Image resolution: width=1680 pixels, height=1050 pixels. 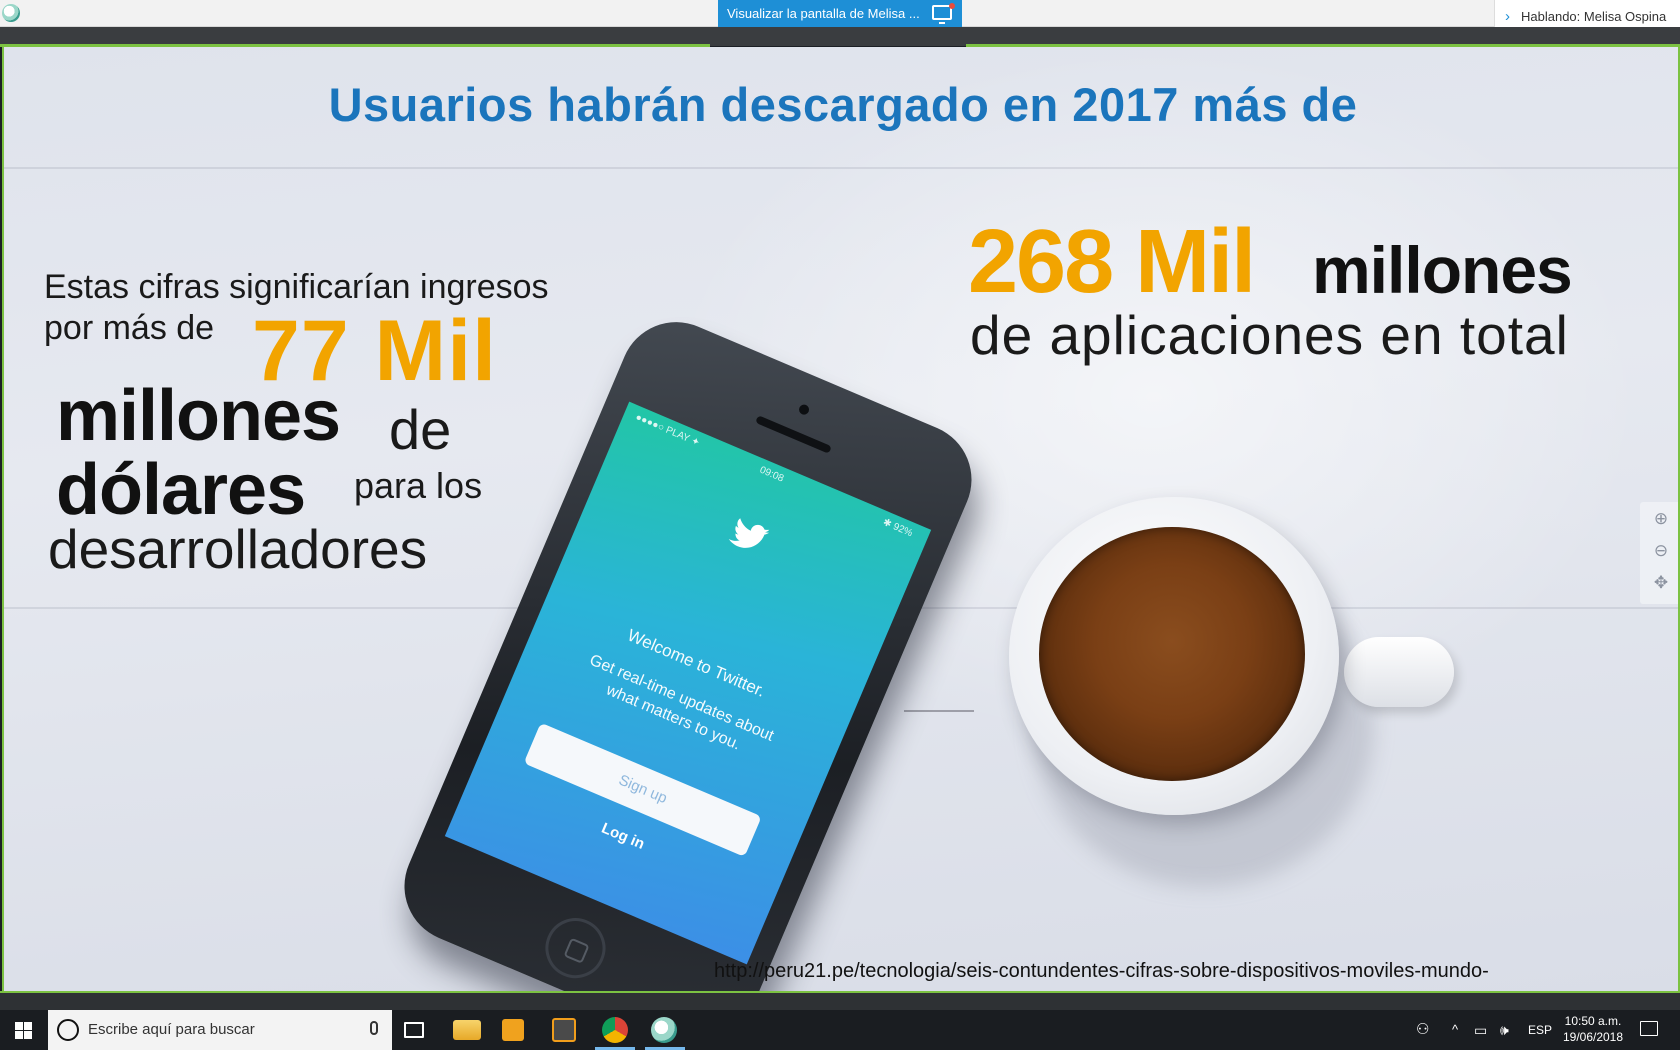 What do you see at coordinates (939, 711) in the screenshot?
I see `table-mark` at bounding box center [939, 711].